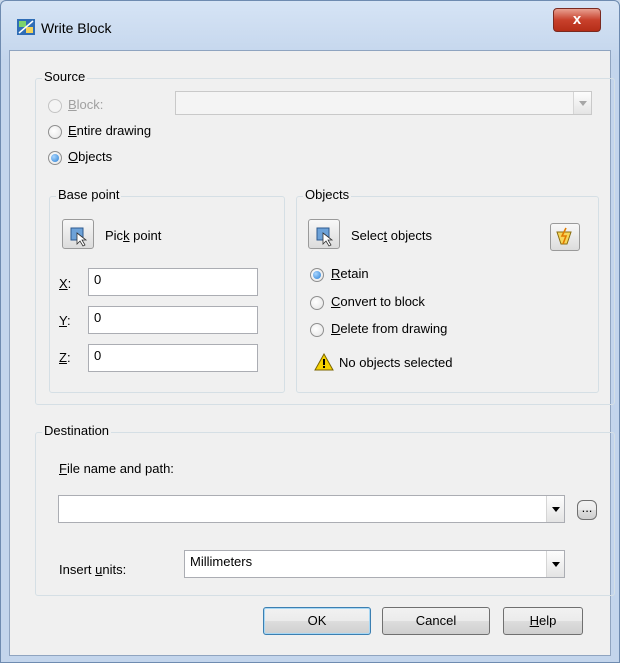 The width and height of the screenshot is (620, 663). What do you see at coordinates (90, 104) in the screenshot?
I see `block-radio-label-text: lock:` at bounding box center [90, 104].